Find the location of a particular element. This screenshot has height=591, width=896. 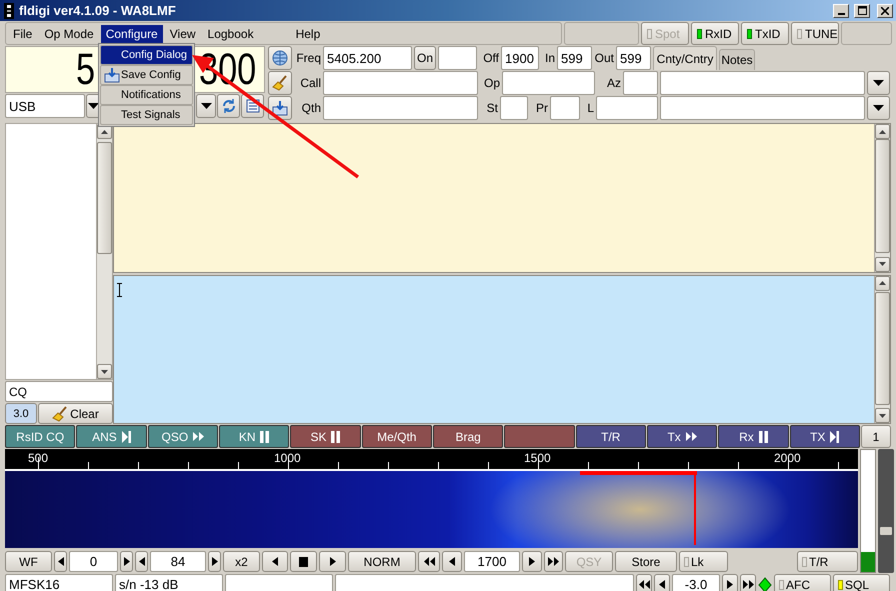

left-arrow-icon is located at coordinates (275, 561).